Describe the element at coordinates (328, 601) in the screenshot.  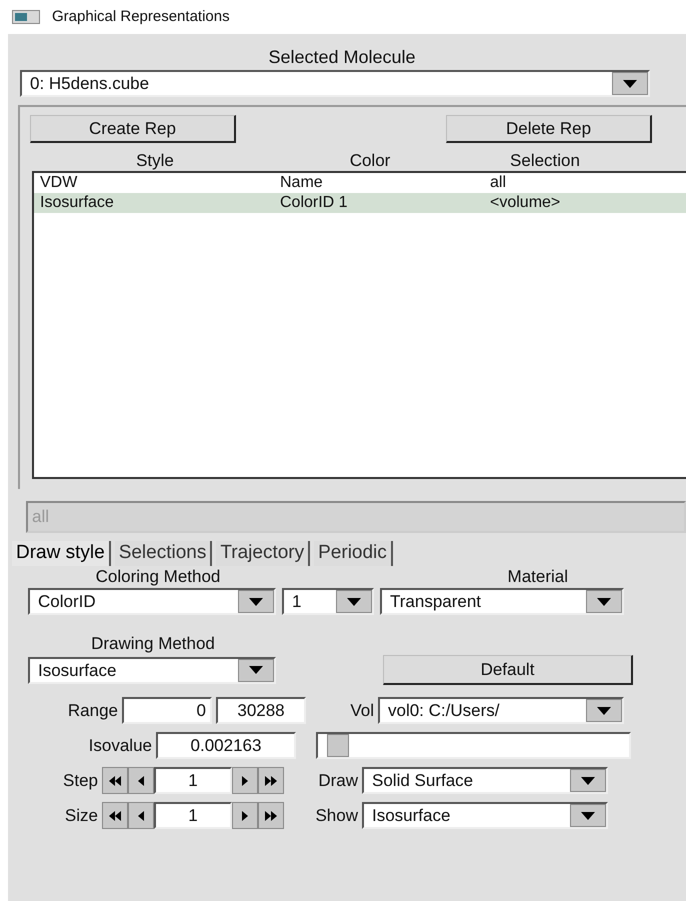
I see `color-id-dropdown: 1` at that location.